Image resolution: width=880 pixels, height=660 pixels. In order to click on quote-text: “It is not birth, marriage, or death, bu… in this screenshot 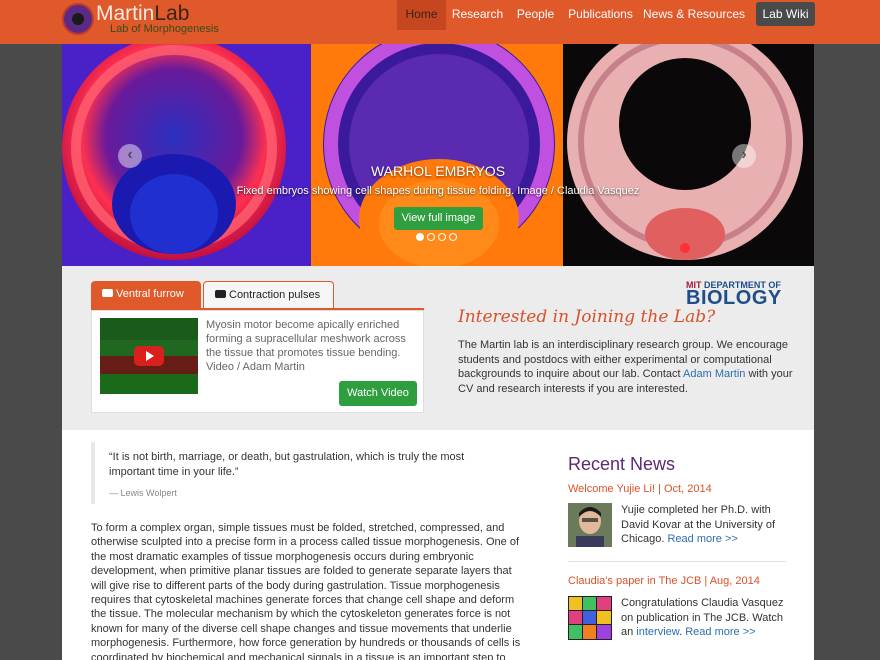, I will do `click(287, 464)`.